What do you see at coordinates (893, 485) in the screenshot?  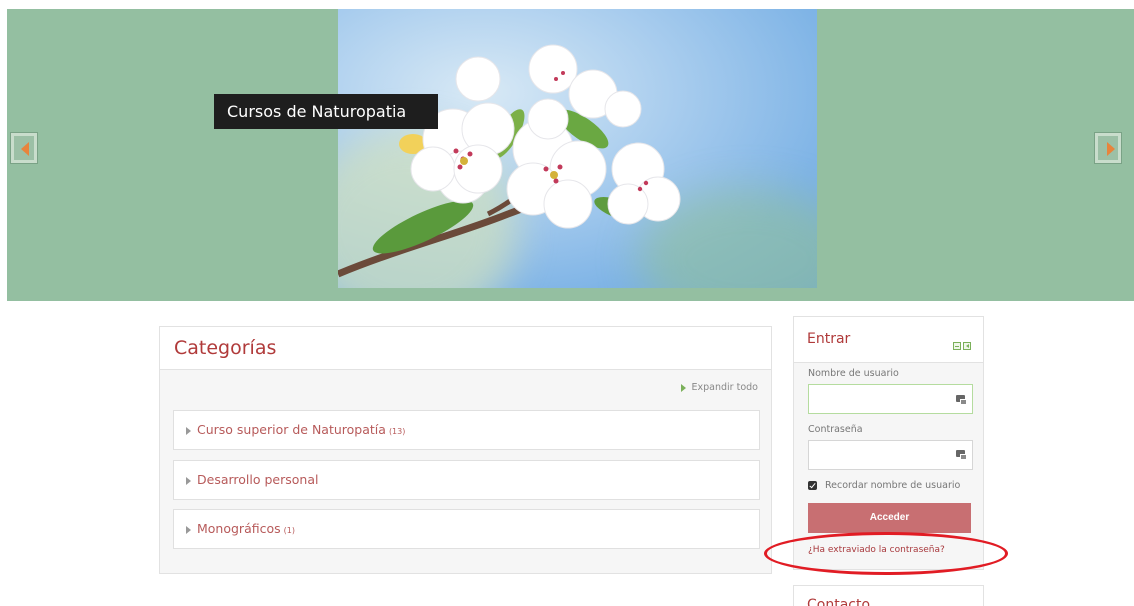 I see `remember-label: Recordar nombre de usuario` at bounding box center [893, 485].